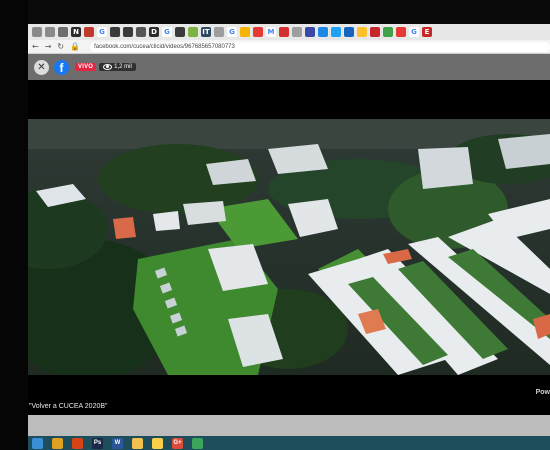 The image size is (550, 450). Describe the element at coordinates (97, 443) in the screenshot. I see `photoshop-icon: Ps` at that location.